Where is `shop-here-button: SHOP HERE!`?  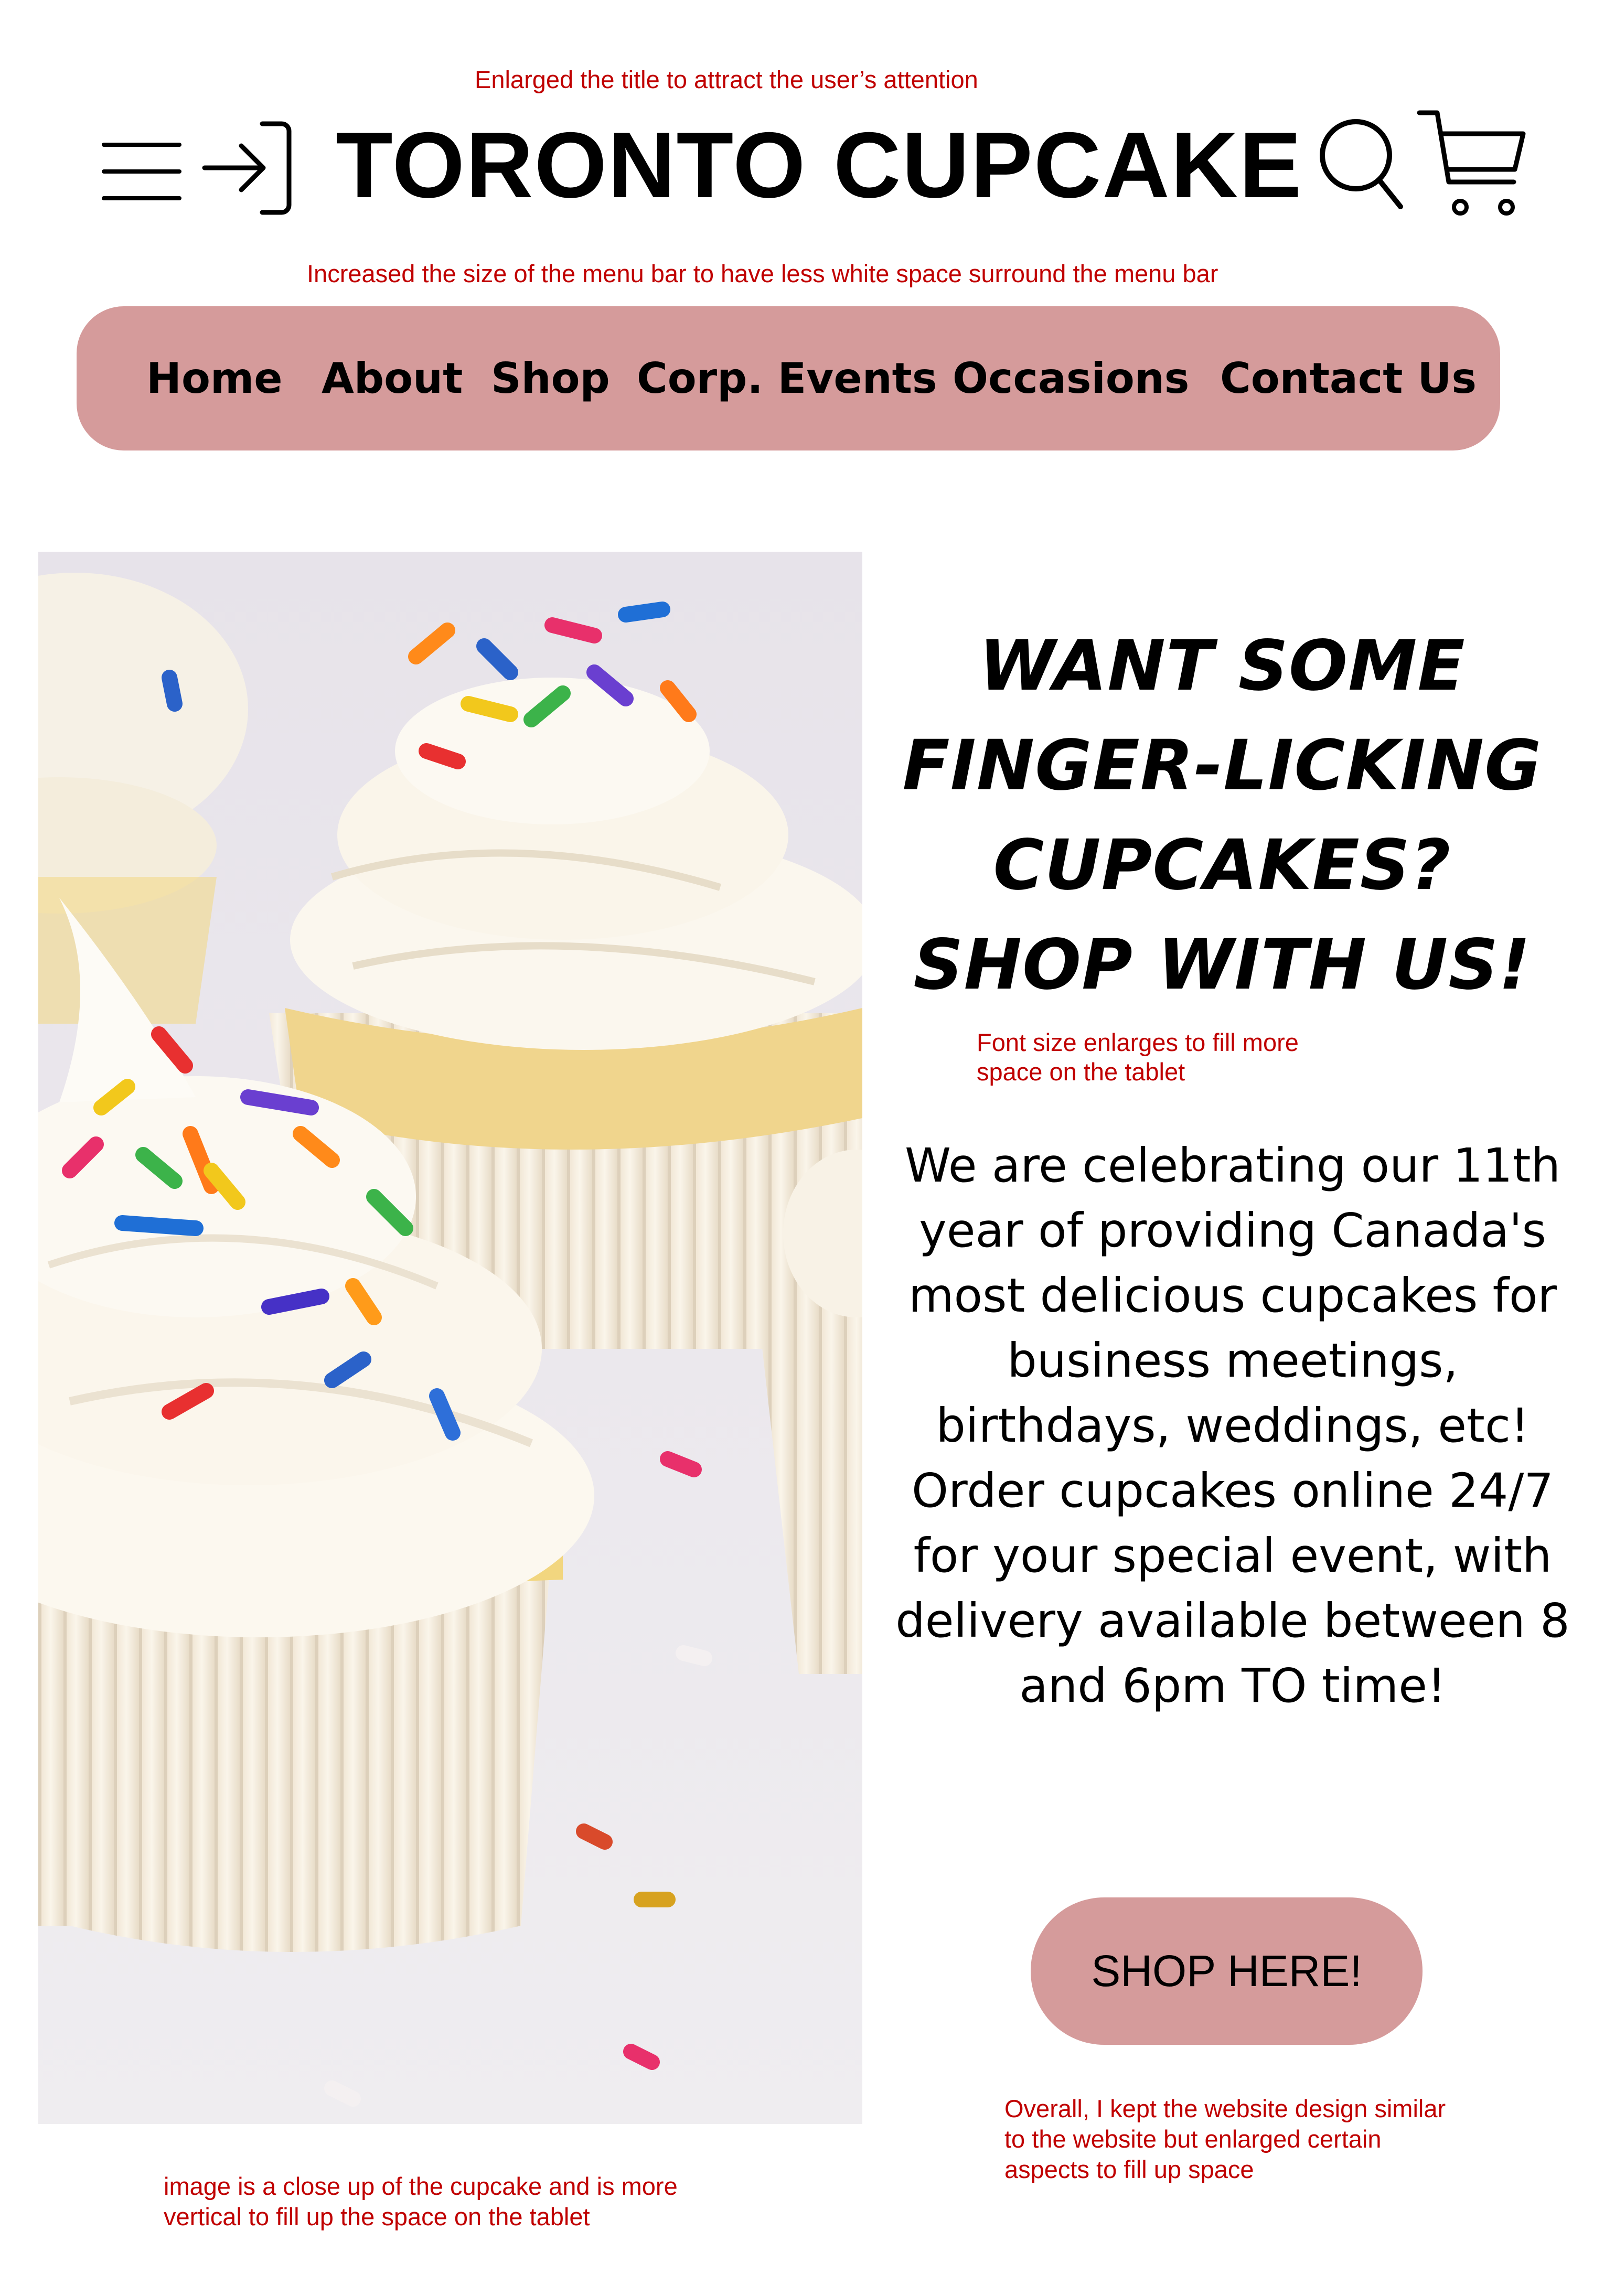 shop-here-button: SHOP HERE! is located at coordinates (1227, 1971).